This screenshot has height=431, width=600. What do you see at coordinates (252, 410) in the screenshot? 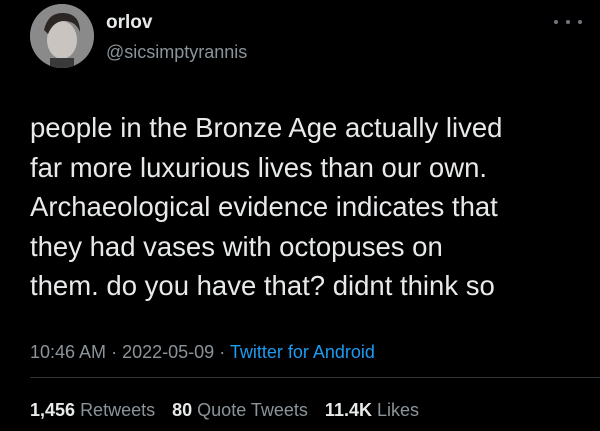
I see `quotes-label: Quote Tweets` at bounding box center [252, 410].